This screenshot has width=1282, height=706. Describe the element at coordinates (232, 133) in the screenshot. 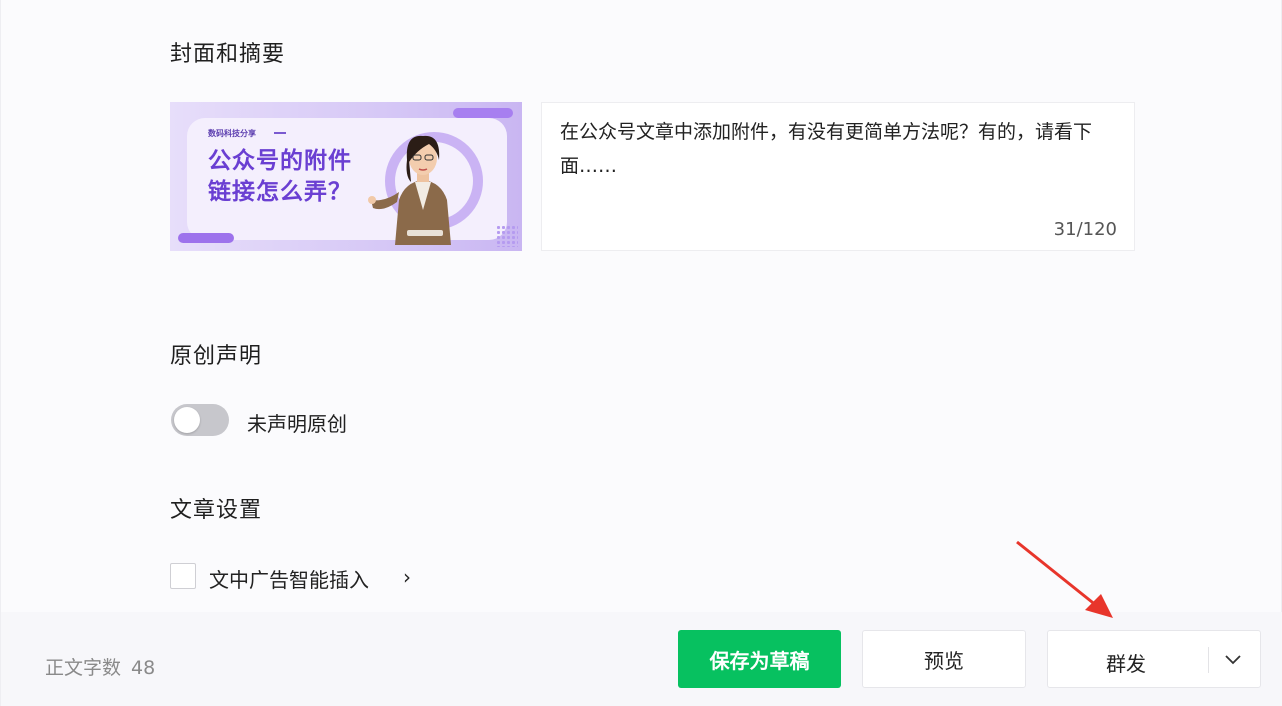

I see `cover-tag: 数码科技分享` at that location.